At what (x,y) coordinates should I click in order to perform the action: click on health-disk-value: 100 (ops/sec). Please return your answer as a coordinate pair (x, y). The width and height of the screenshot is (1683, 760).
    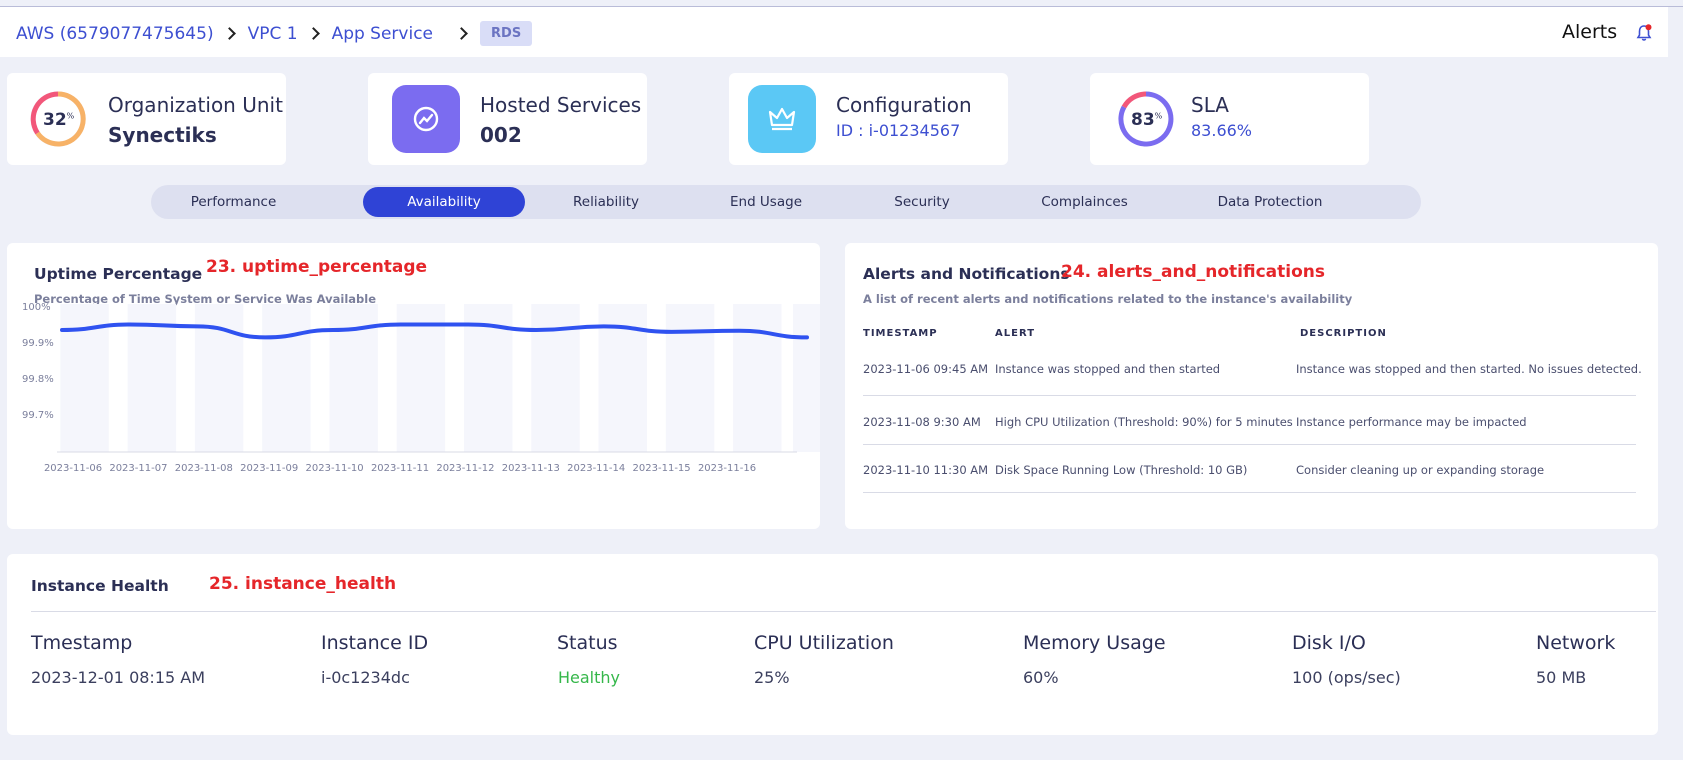
    Looking at the image, I should click on (1346, 677).